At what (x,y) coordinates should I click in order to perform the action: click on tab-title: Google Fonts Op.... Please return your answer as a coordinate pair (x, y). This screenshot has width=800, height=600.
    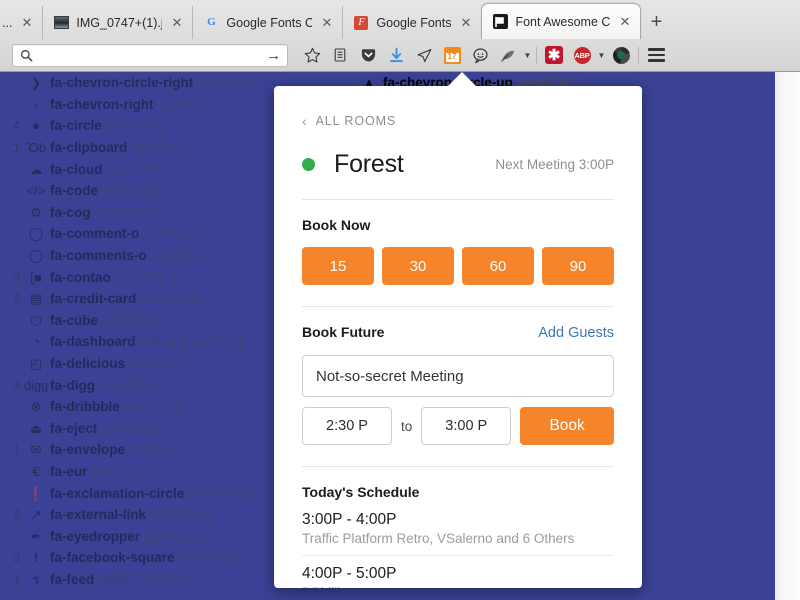
    Looking at the image, I should click on (269, 22).